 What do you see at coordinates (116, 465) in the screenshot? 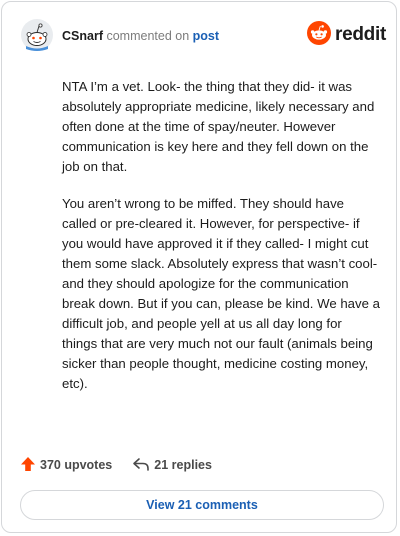
I see `comment-stats: 370 upvotes 21 replies` at bounding box center [116, 465].